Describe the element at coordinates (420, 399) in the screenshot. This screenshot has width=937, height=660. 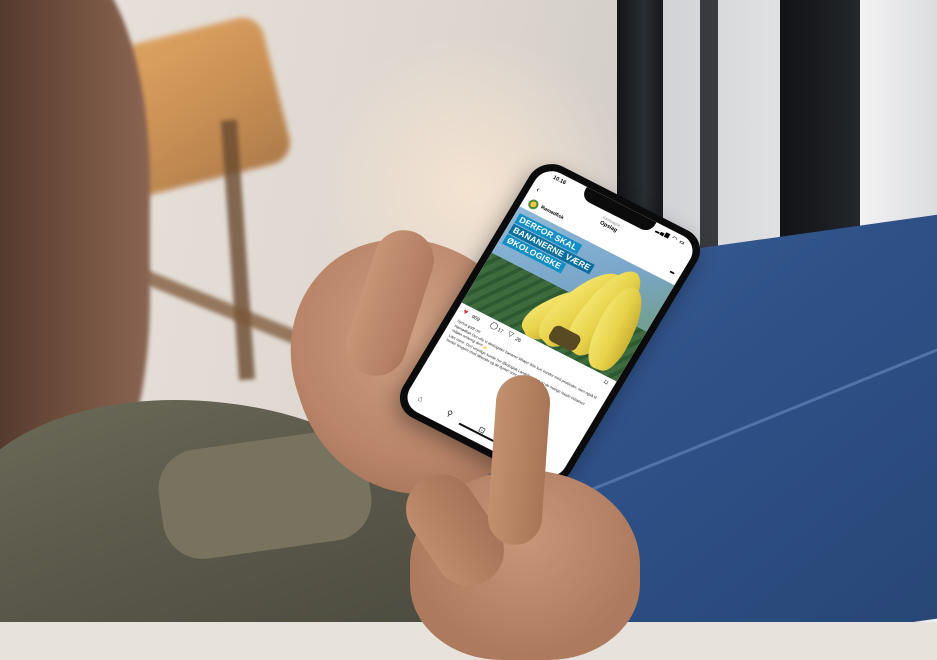
I see `home-icon: ⌂` at that location.